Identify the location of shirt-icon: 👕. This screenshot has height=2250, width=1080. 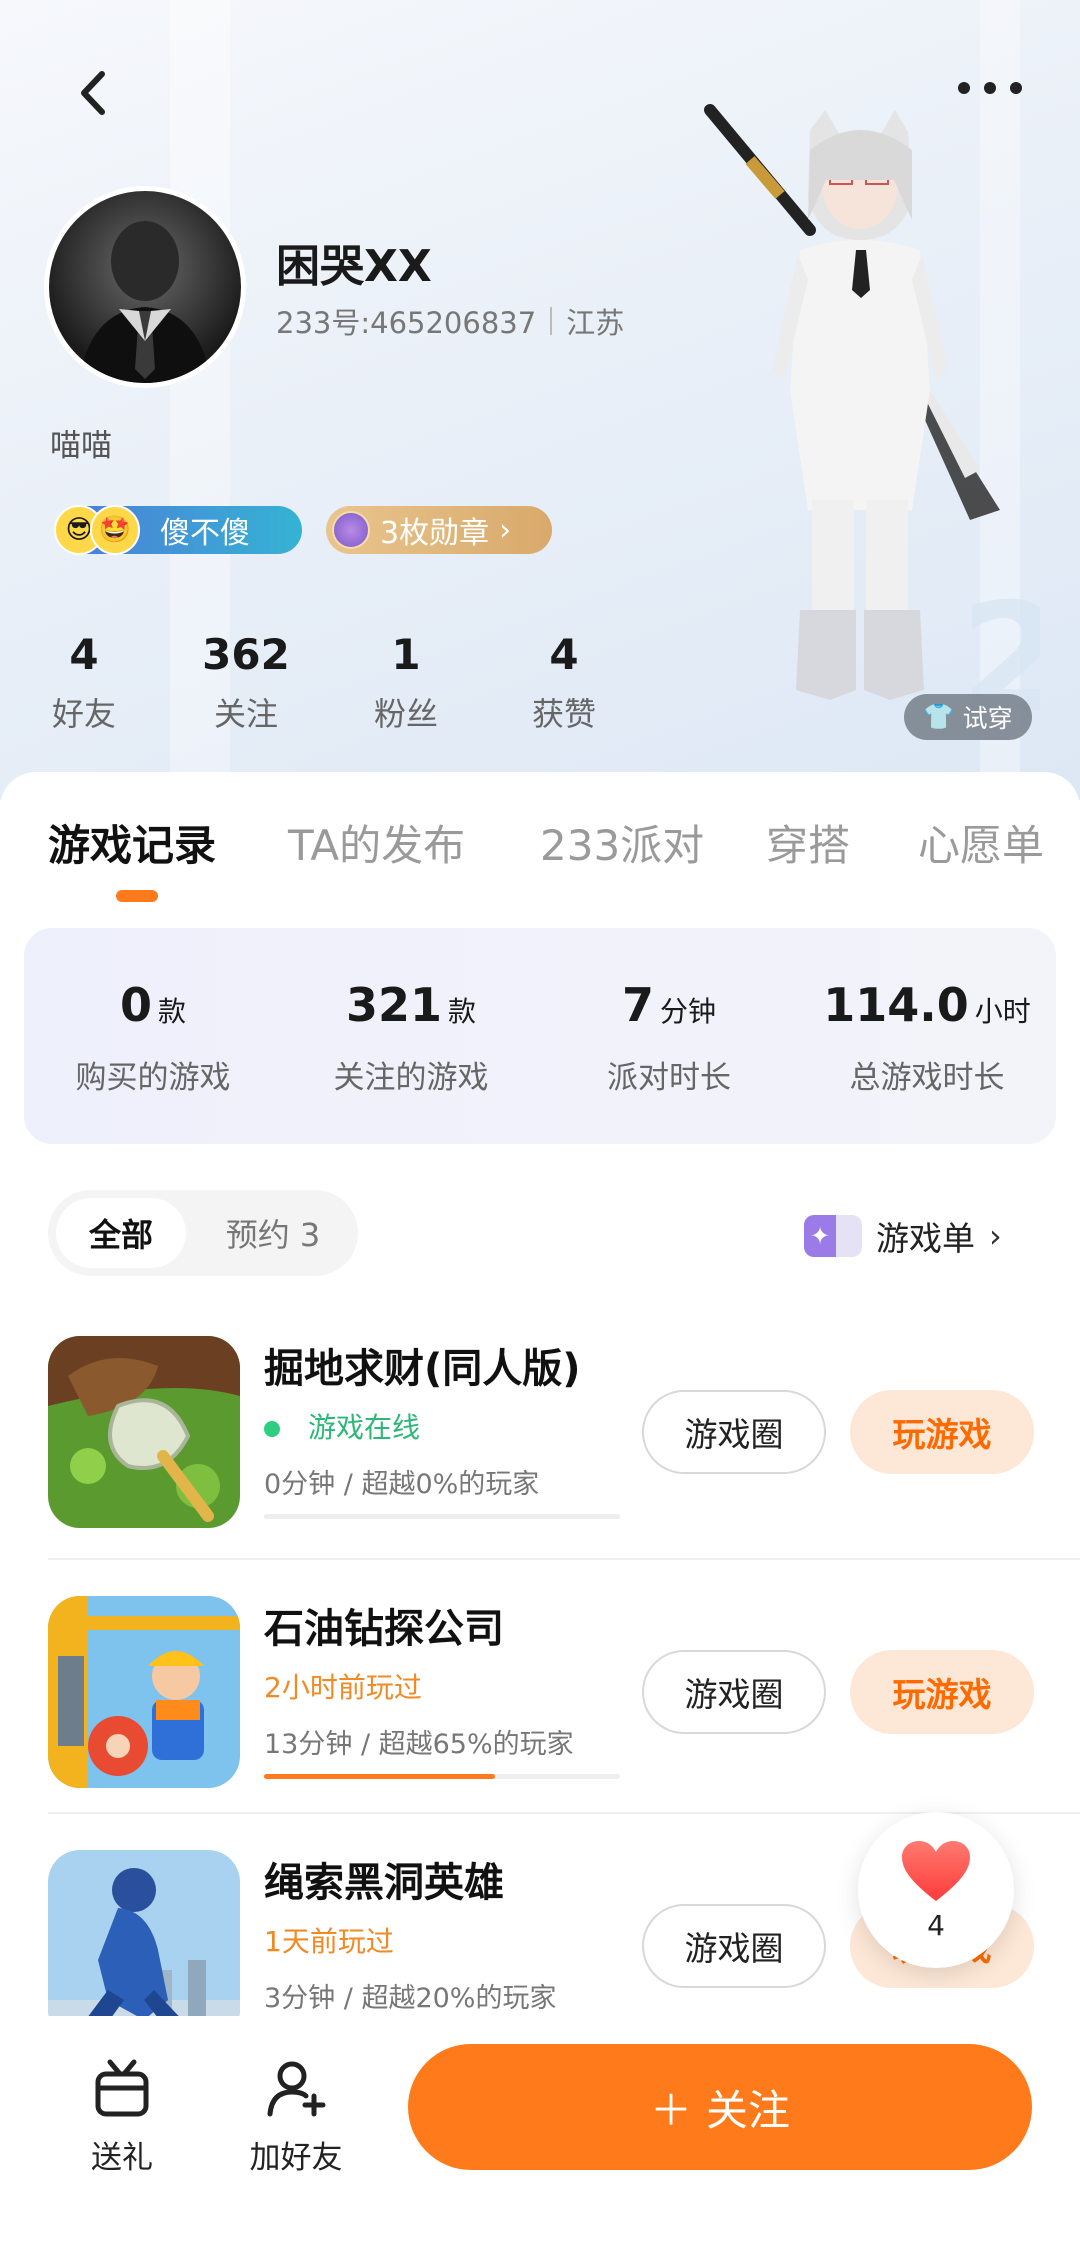
(939, 716).